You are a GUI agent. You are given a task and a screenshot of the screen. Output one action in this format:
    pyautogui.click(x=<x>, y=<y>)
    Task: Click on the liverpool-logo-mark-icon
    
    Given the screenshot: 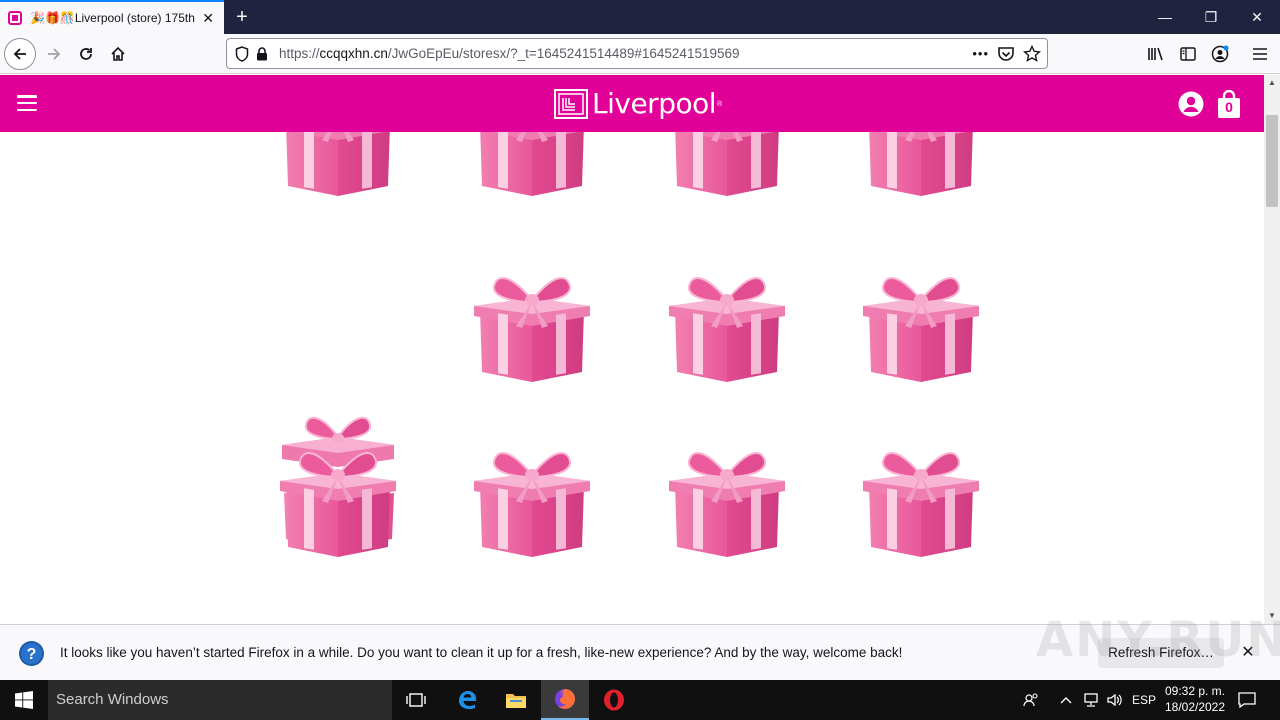 What is the action you would take?
    pyautogui.click(x=571, y=104)
    